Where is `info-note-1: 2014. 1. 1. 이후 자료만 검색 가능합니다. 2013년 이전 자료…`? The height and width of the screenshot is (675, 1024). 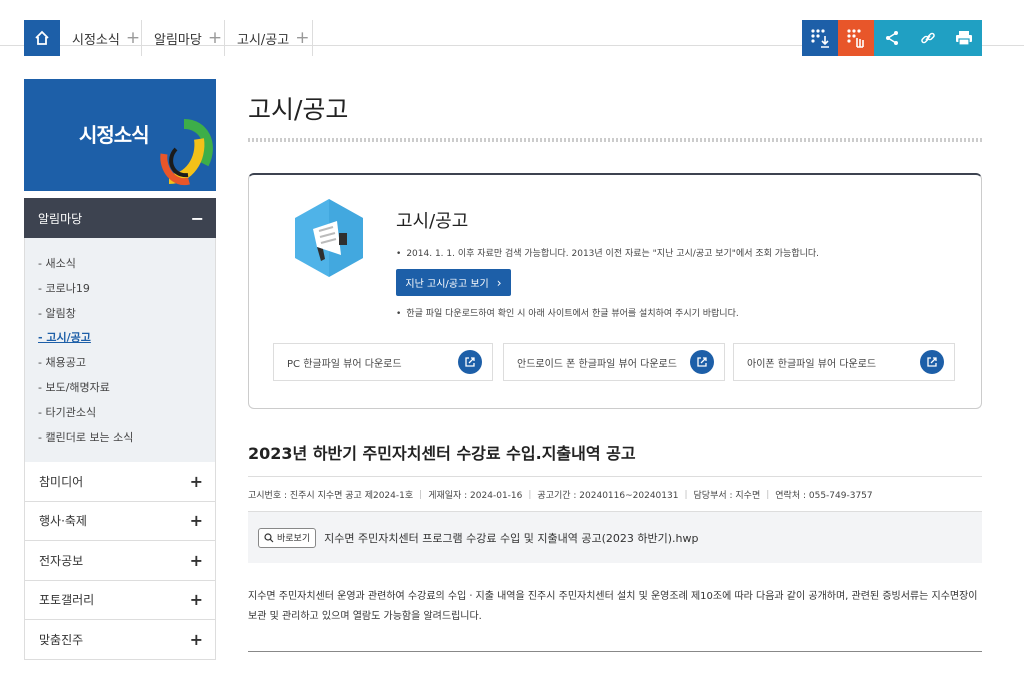
info-note-1: 2014. 1. 1. 이후 자료만 검색 가능합니다. 2013년 이전 자료… is located at coordinates (607, 252).